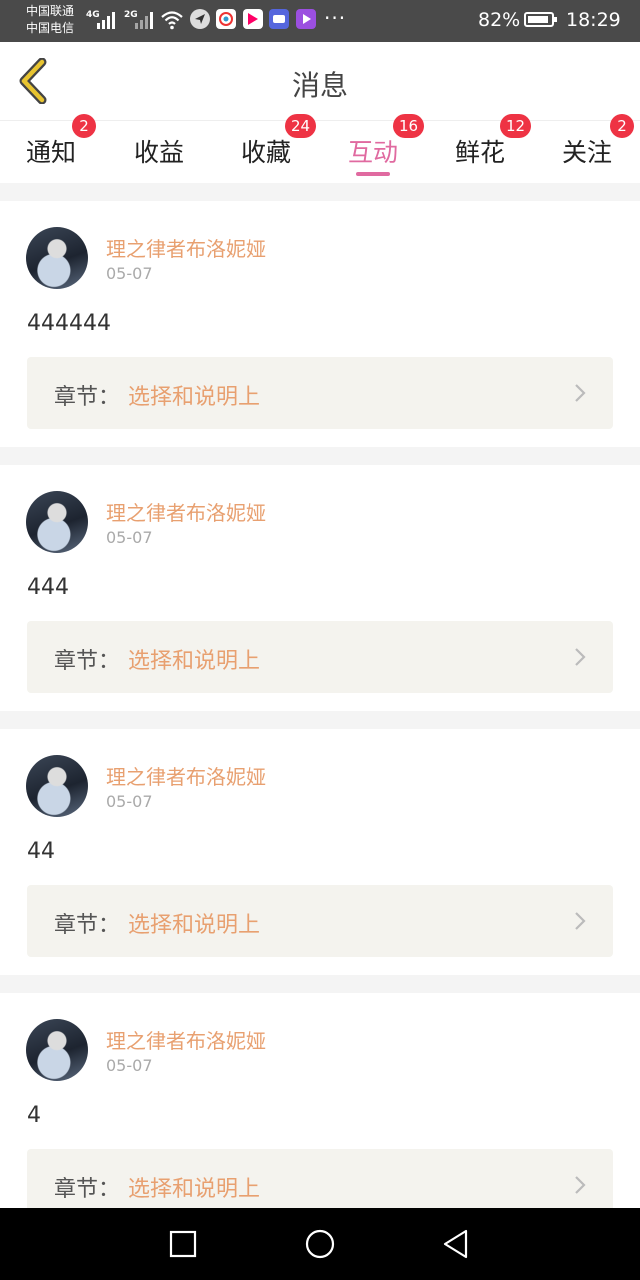 Image resolution: width=640 pixels, height=1280 pixels. I want to click on camera-app-icon, so click(226, 19).